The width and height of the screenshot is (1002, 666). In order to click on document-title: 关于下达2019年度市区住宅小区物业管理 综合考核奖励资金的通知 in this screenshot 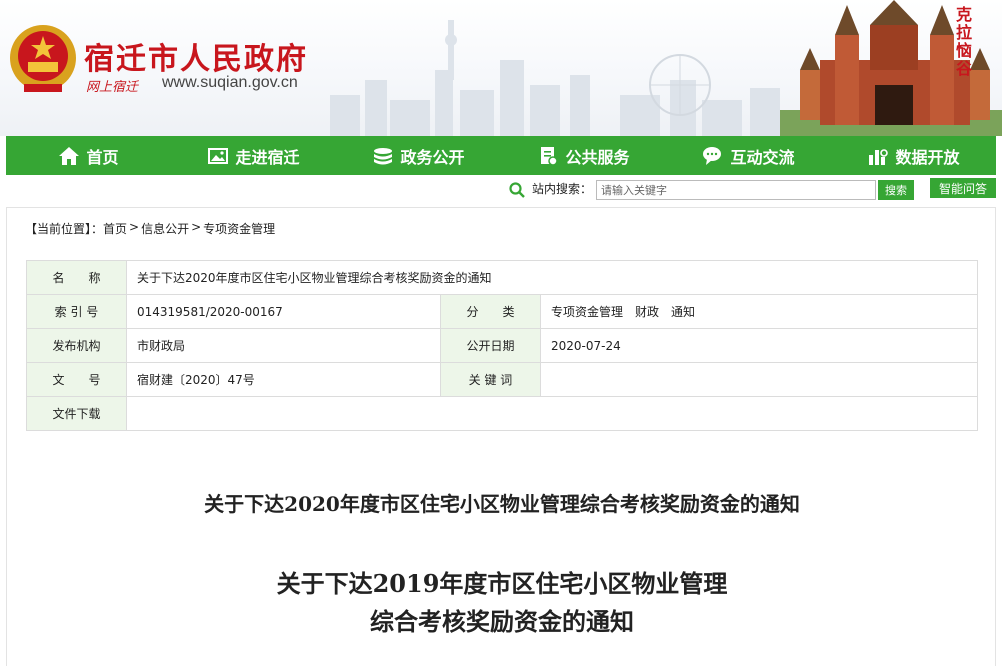, I will do `click(502, 603)`.